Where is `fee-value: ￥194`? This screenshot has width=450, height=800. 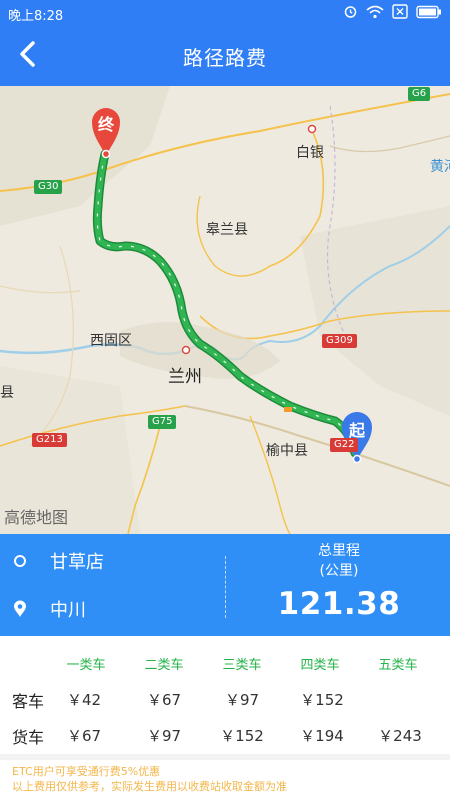
fee-value: ￥194 is located at coordinates (322, 736).